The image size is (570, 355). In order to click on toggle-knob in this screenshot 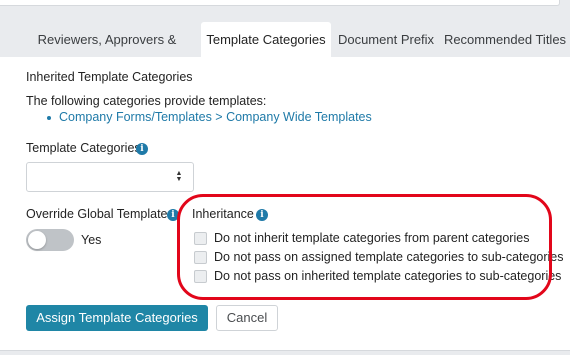, I will do `click(37, 240)`.